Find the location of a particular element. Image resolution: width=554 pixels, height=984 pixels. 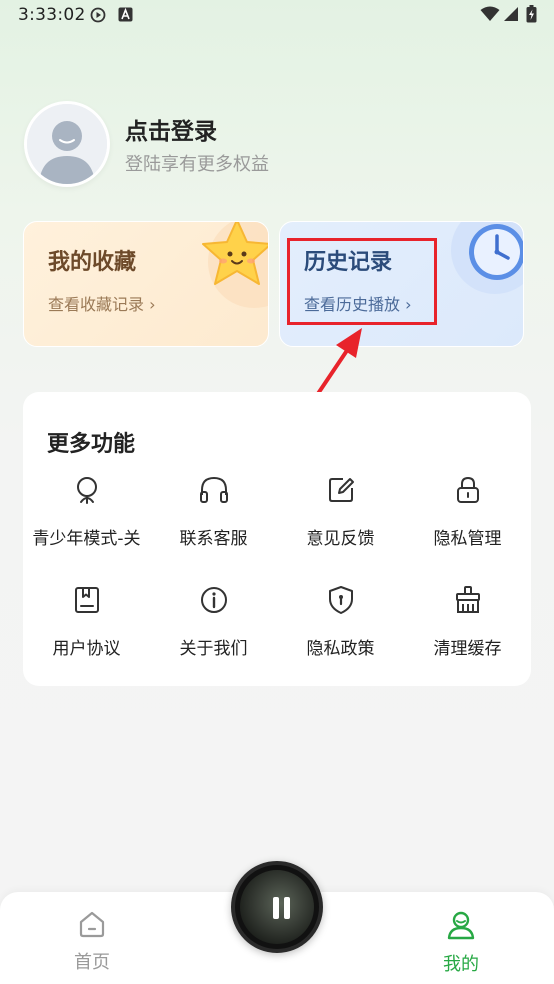

clock-icon is located at coordinates (487, 258).